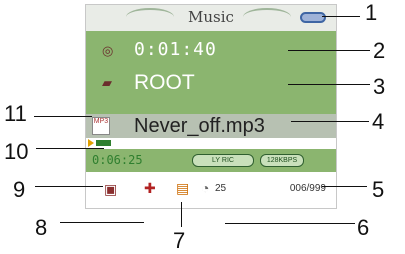 The height and width of the screenshot is (254, 405). I want to click on folder-icon: ▰, so click(107, 82).